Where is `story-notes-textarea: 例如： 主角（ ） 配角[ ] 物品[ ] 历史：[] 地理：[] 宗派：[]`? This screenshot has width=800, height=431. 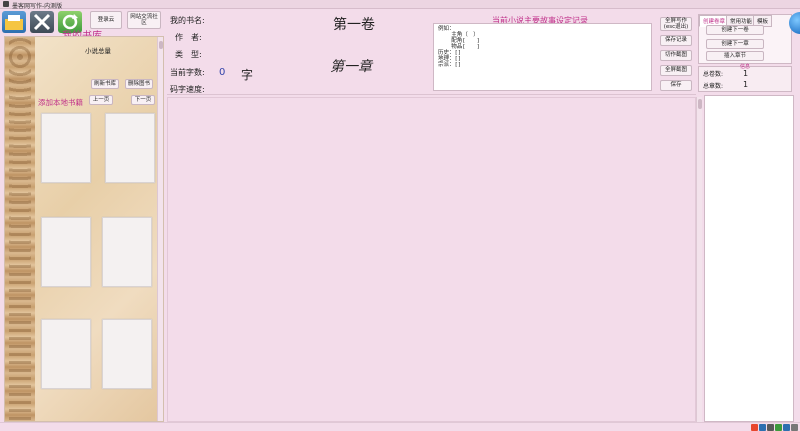
story-notes-textarea: 例如： 主角（ ） 配角[ ] 物品[ ] 历史：[] 地理：[] 宗派：[] is located at coordinates (542, 57).